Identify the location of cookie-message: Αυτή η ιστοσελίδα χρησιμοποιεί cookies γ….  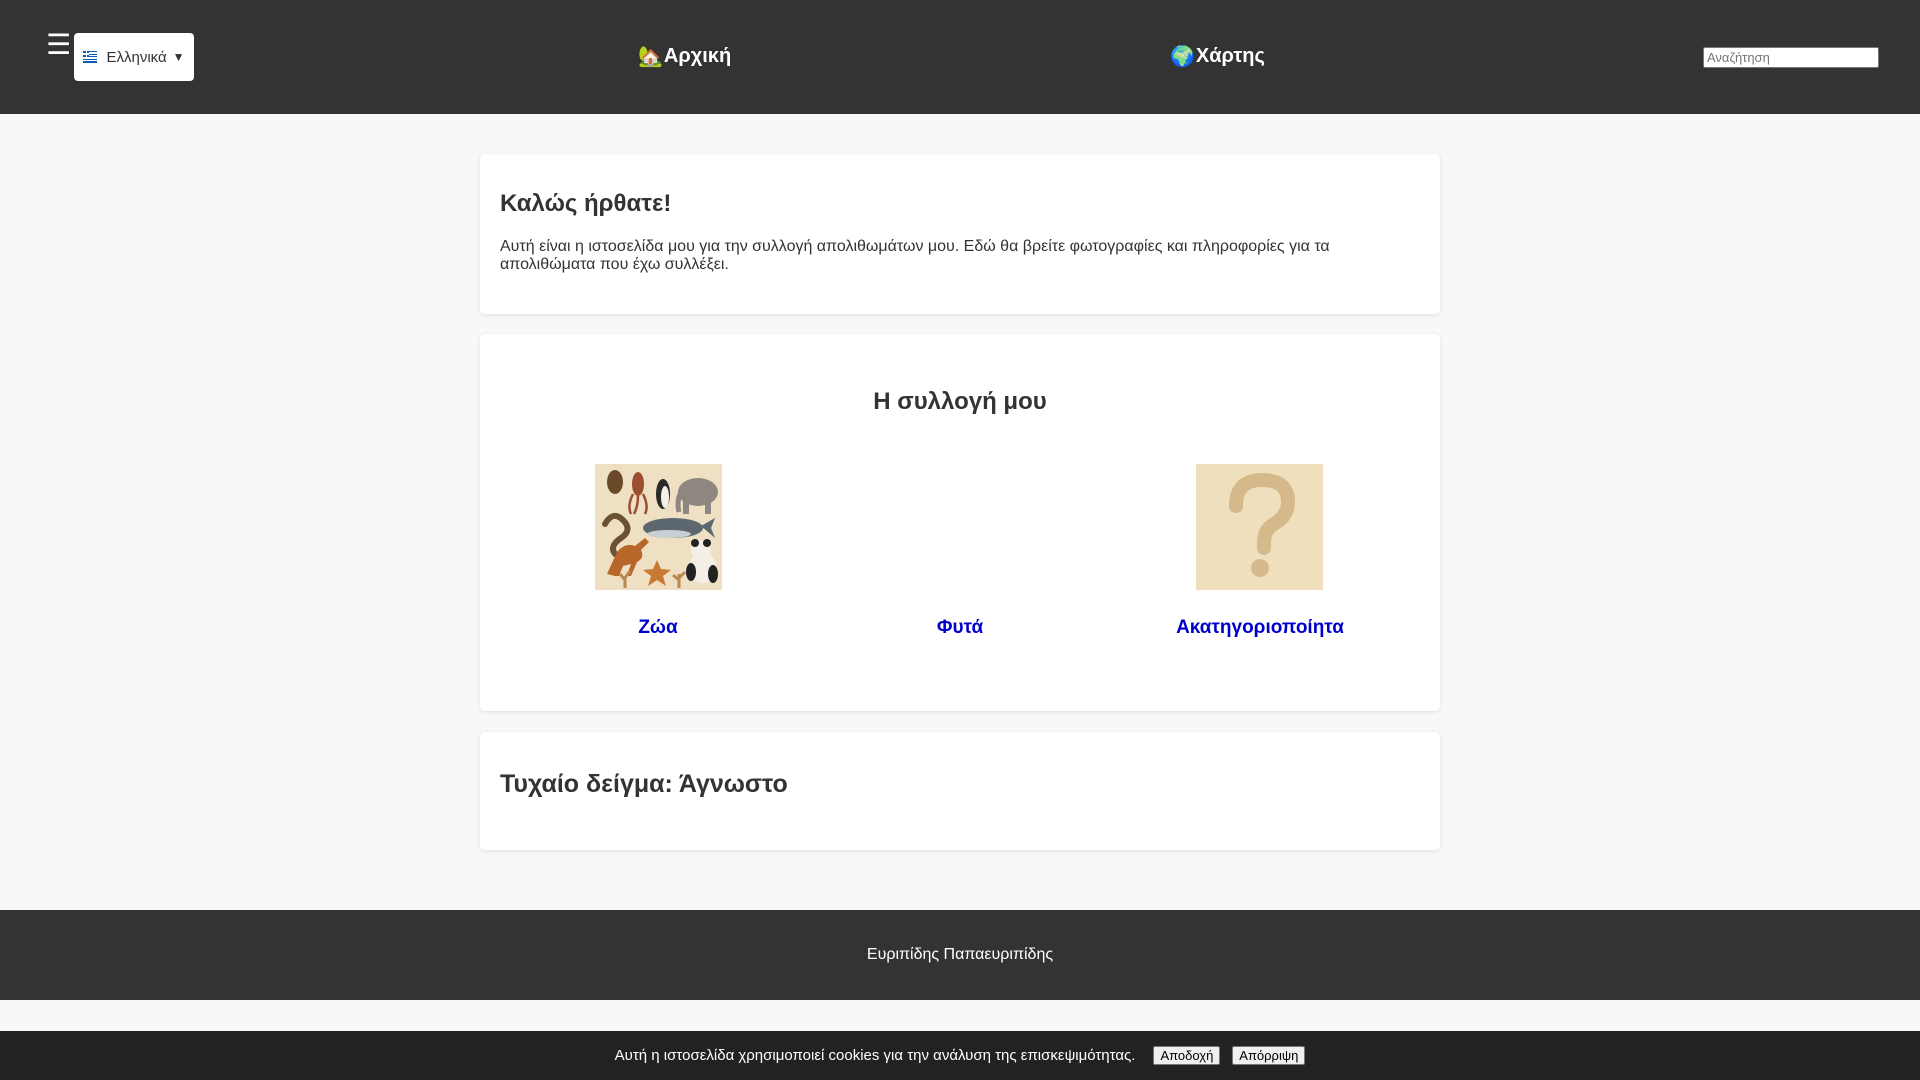
(875, 1055).